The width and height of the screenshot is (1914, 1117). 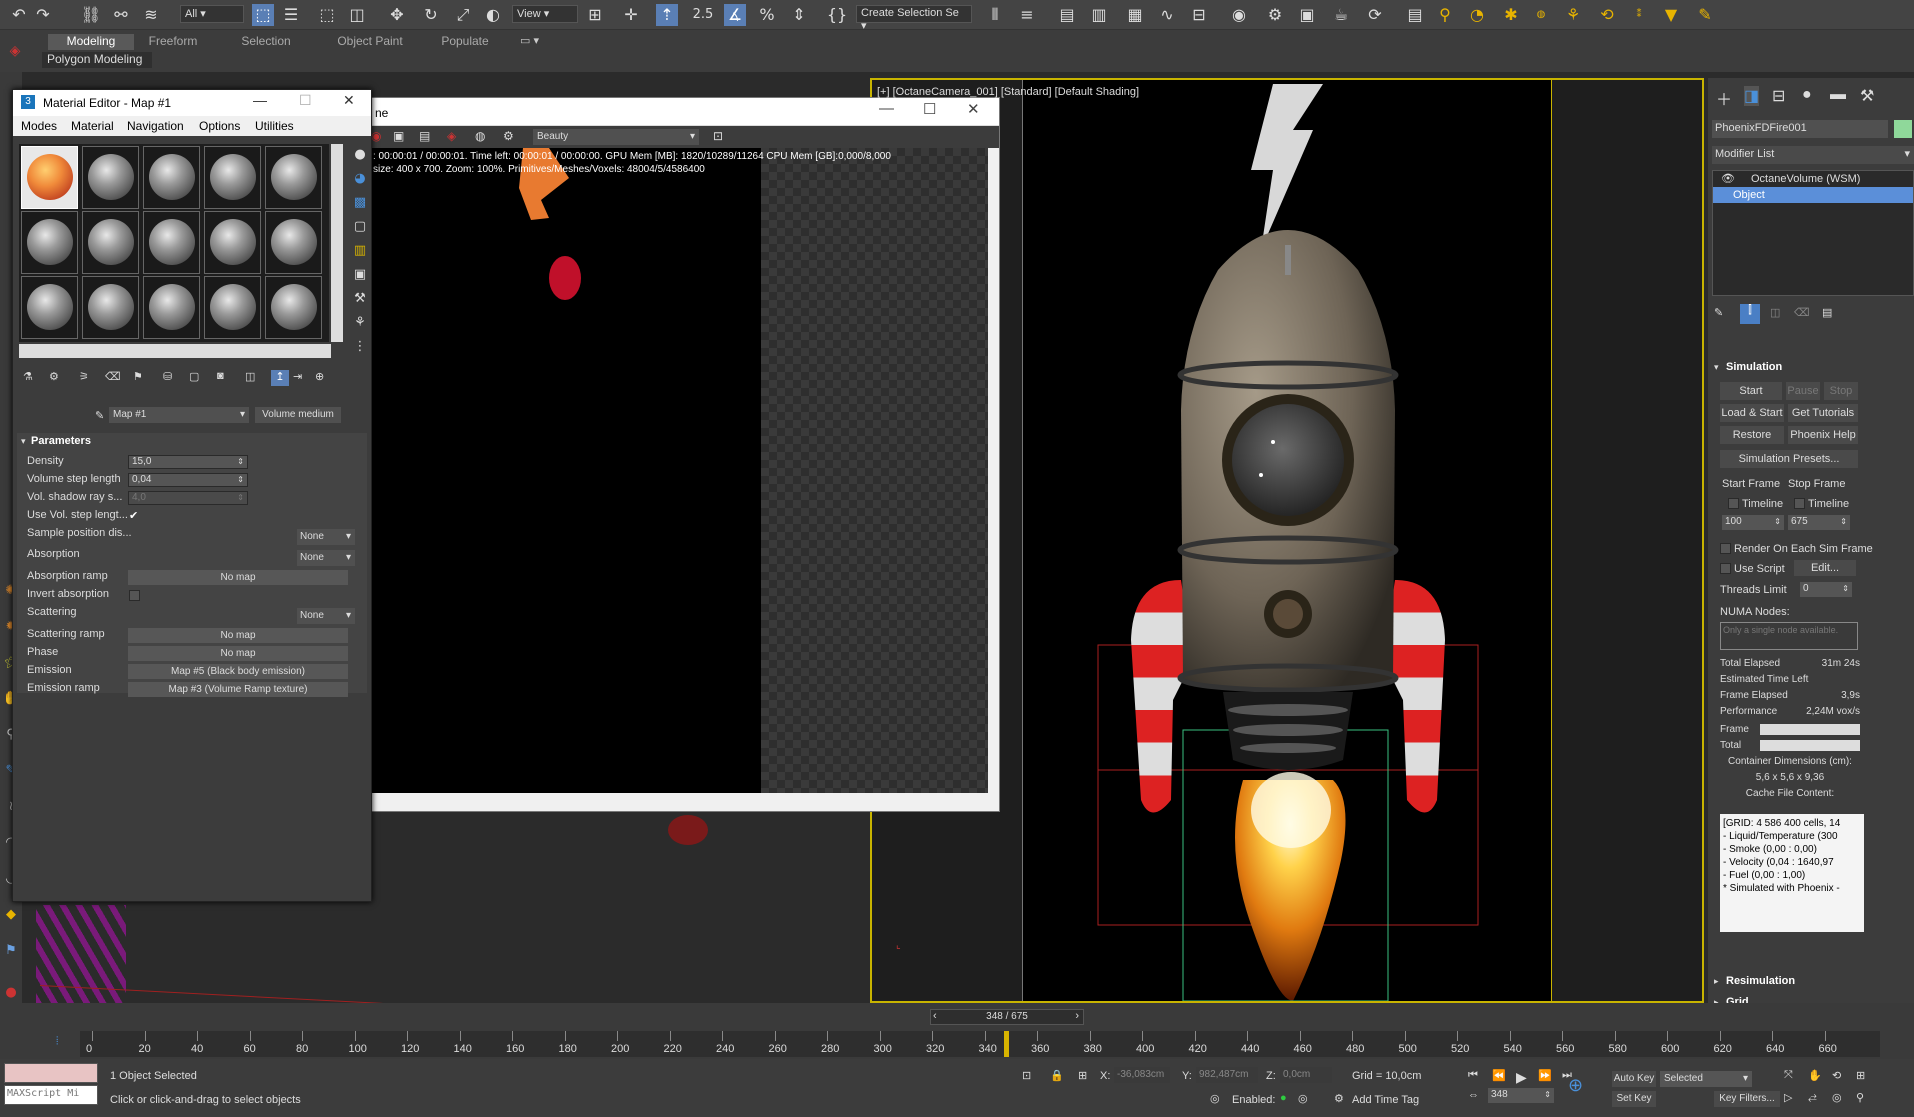 I want to click on current-frame-spinner: 348 ⇕, so click(x=1521, y=1095).